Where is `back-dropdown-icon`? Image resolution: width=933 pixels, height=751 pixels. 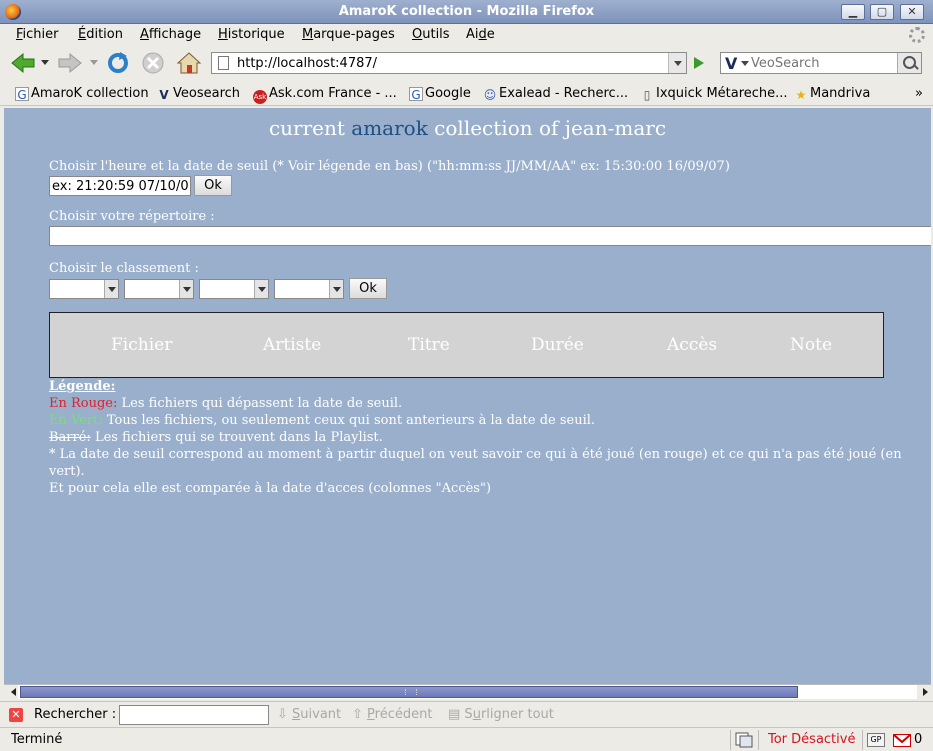 back-dropdown-icon is located at coordinates (45, 62).